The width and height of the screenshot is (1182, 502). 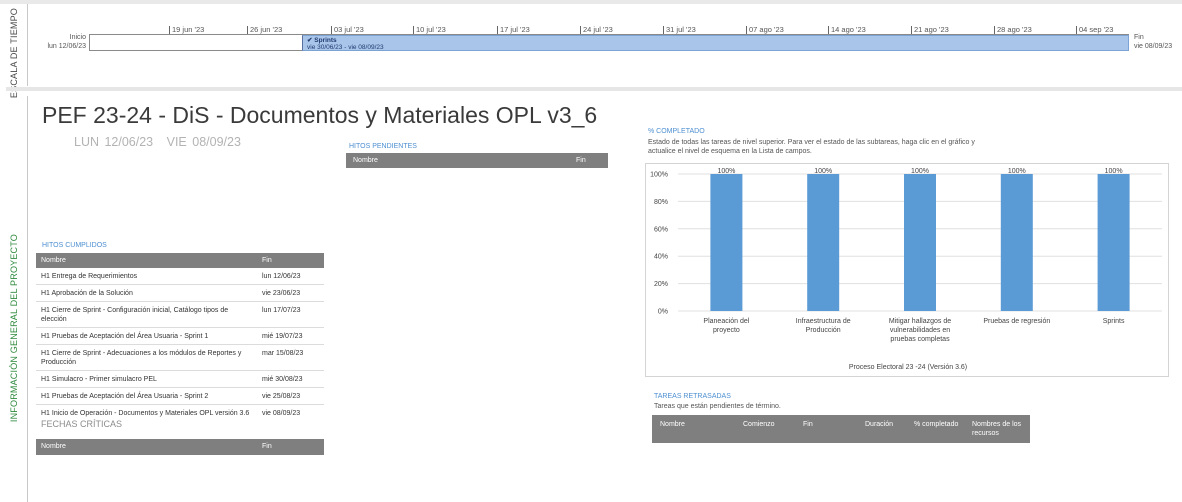 I want to click on col-recursos: Nombres de los recursos, so click(x=997, y=429).